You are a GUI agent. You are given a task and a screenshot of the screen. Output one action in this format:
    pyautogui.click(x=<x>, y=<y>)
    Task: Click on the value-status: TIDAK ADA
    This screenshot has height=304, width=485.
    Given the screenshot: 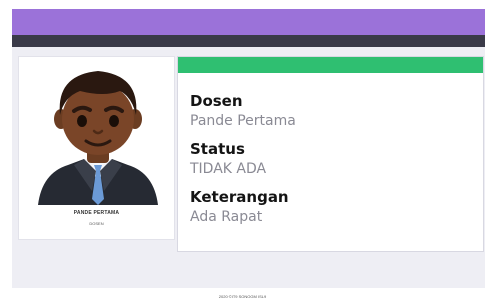 What is the action you would take?
    pyautogui.click(x=228, y=169)
    